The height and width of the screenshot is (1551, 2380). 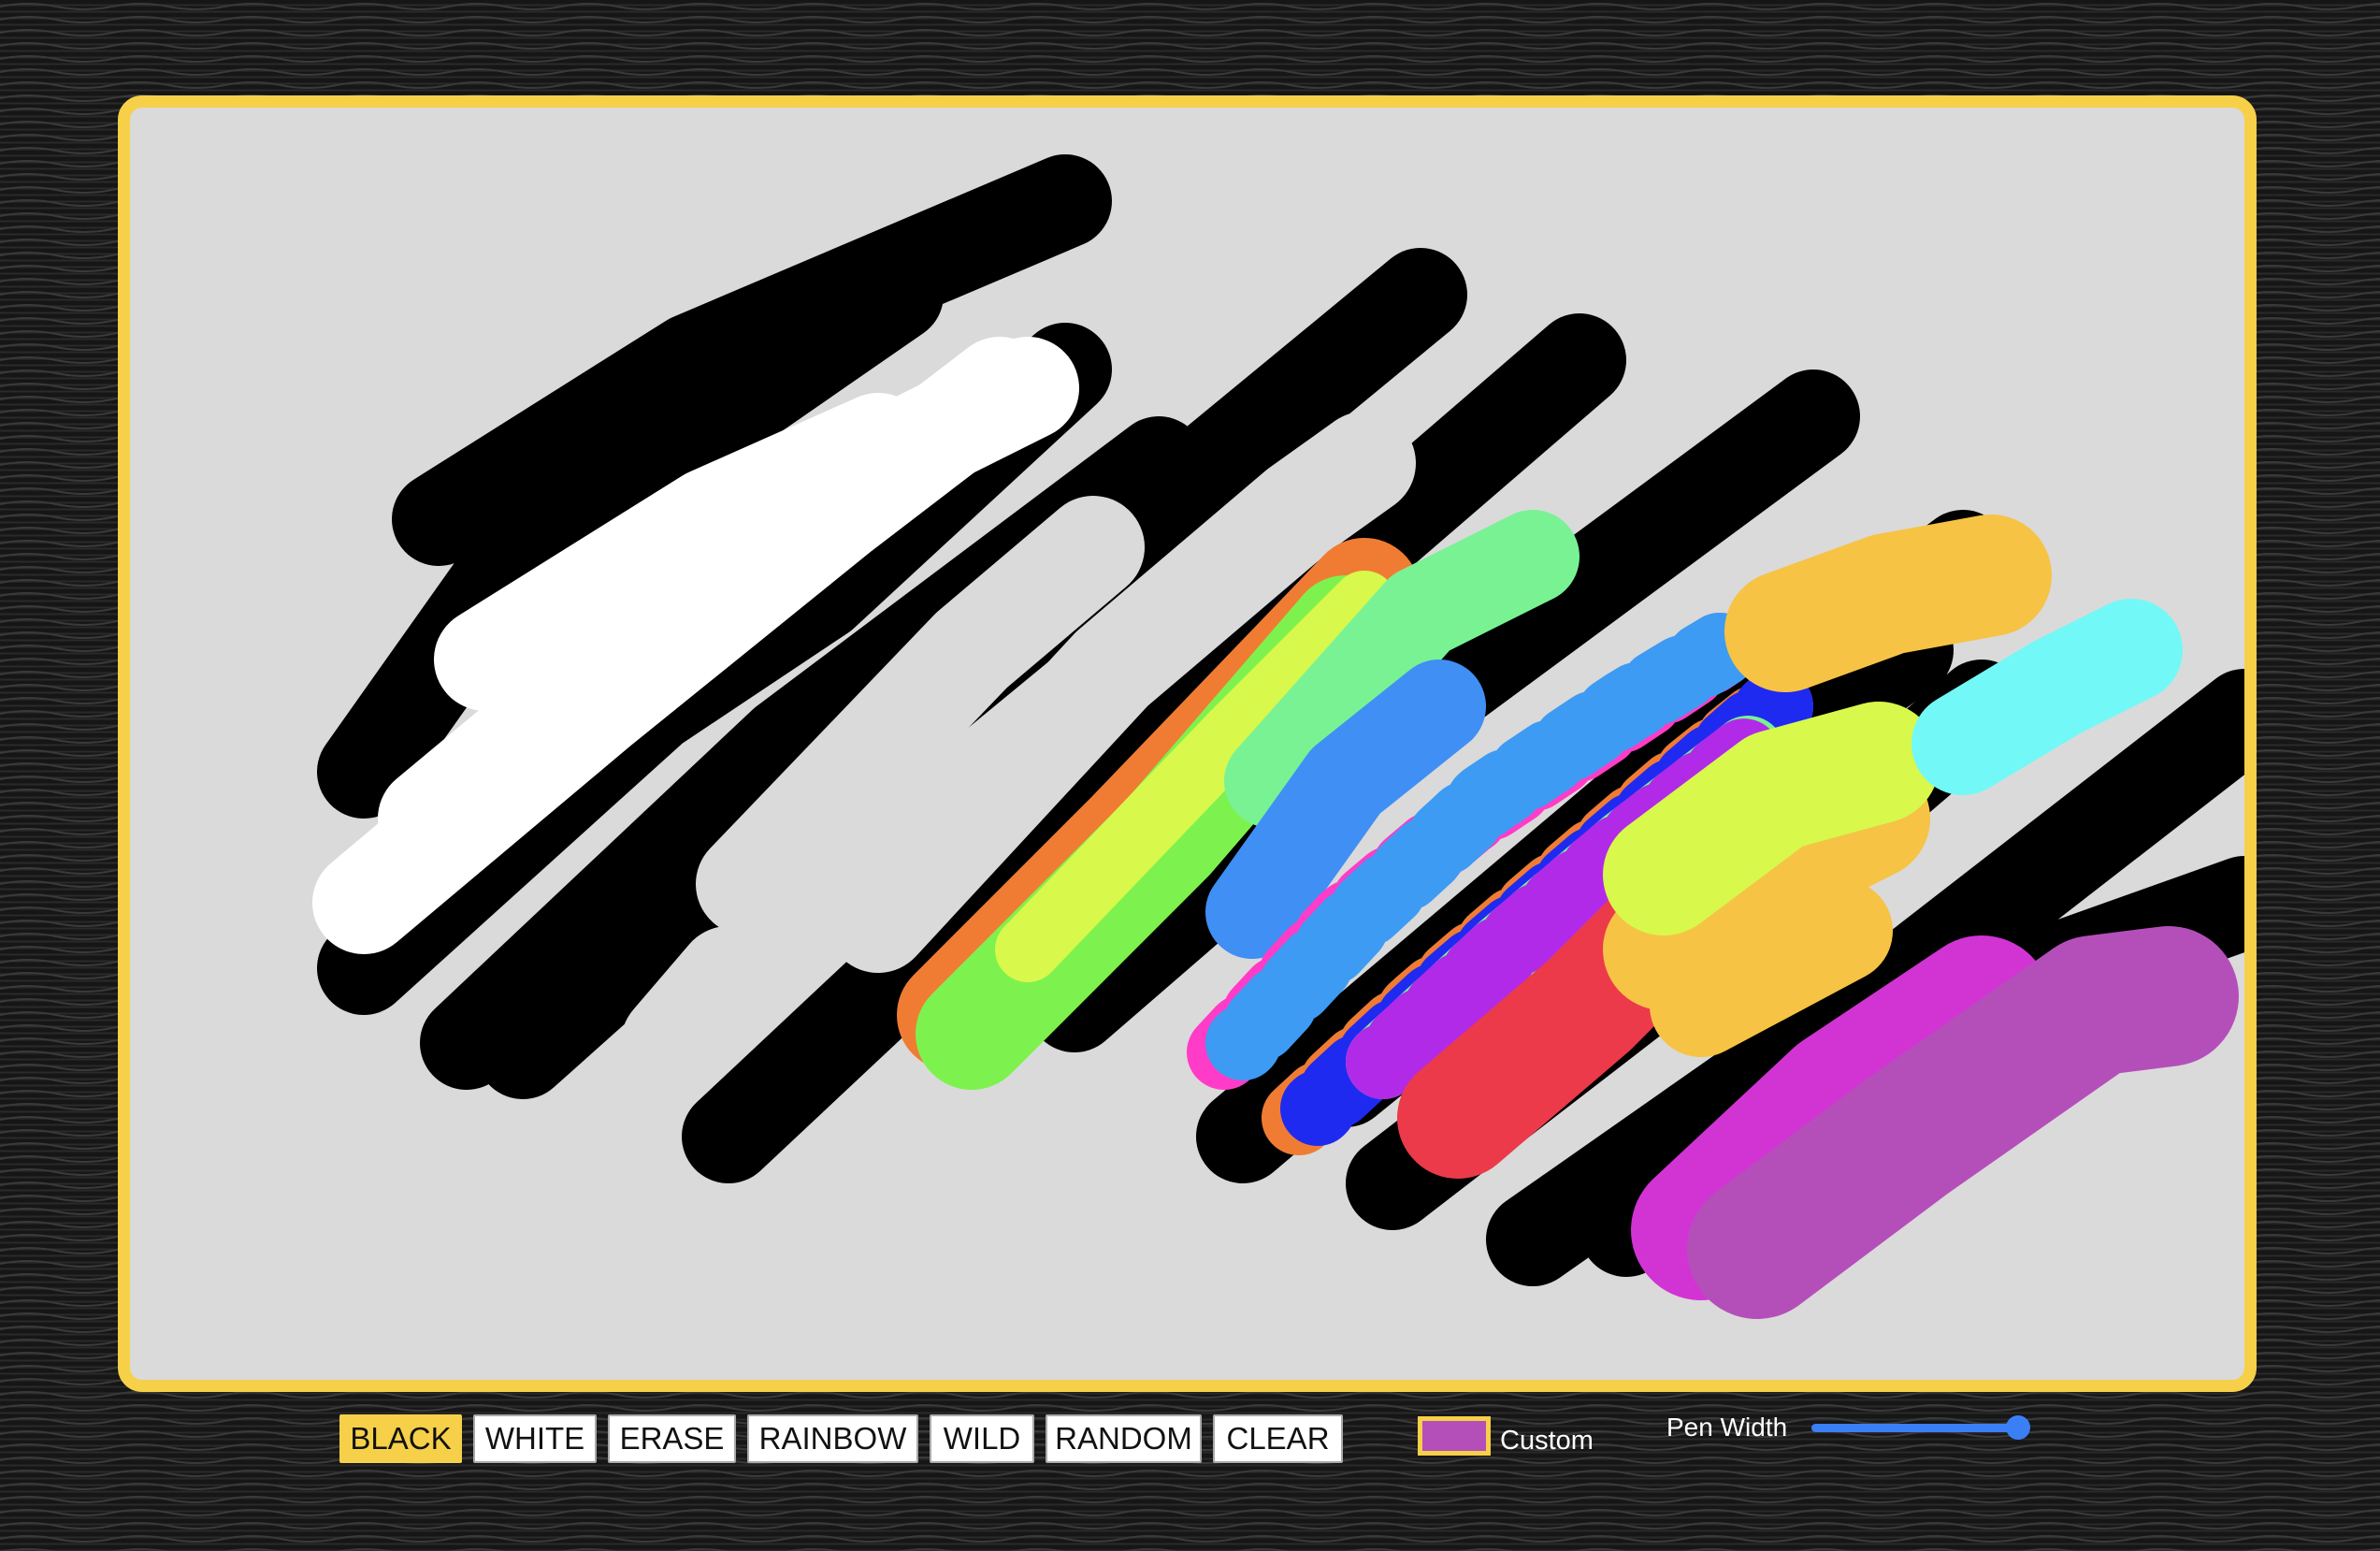 I want to click on random-button: RANDOM, so click(x=1124, y=1438).